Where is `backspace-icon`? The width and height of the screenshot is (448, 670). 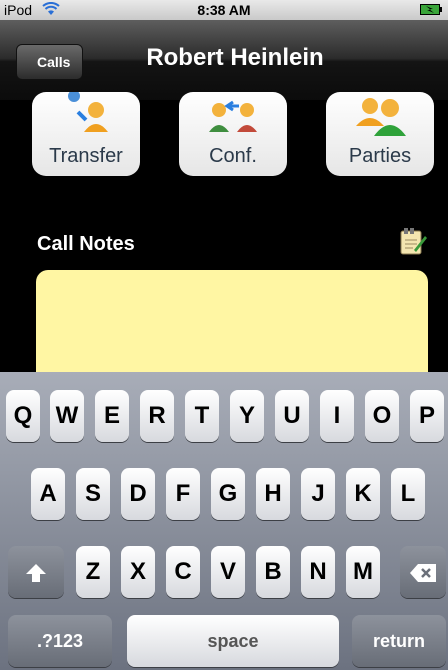 backspace-icon is located at coordinates (423, 573).